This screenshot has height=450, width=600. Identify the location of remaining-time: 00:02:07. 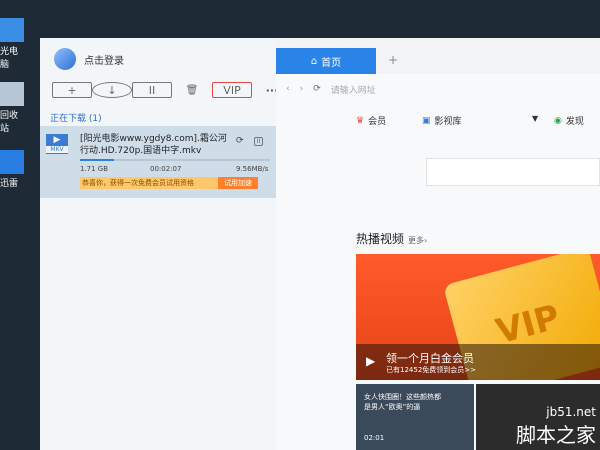
(166, 169).